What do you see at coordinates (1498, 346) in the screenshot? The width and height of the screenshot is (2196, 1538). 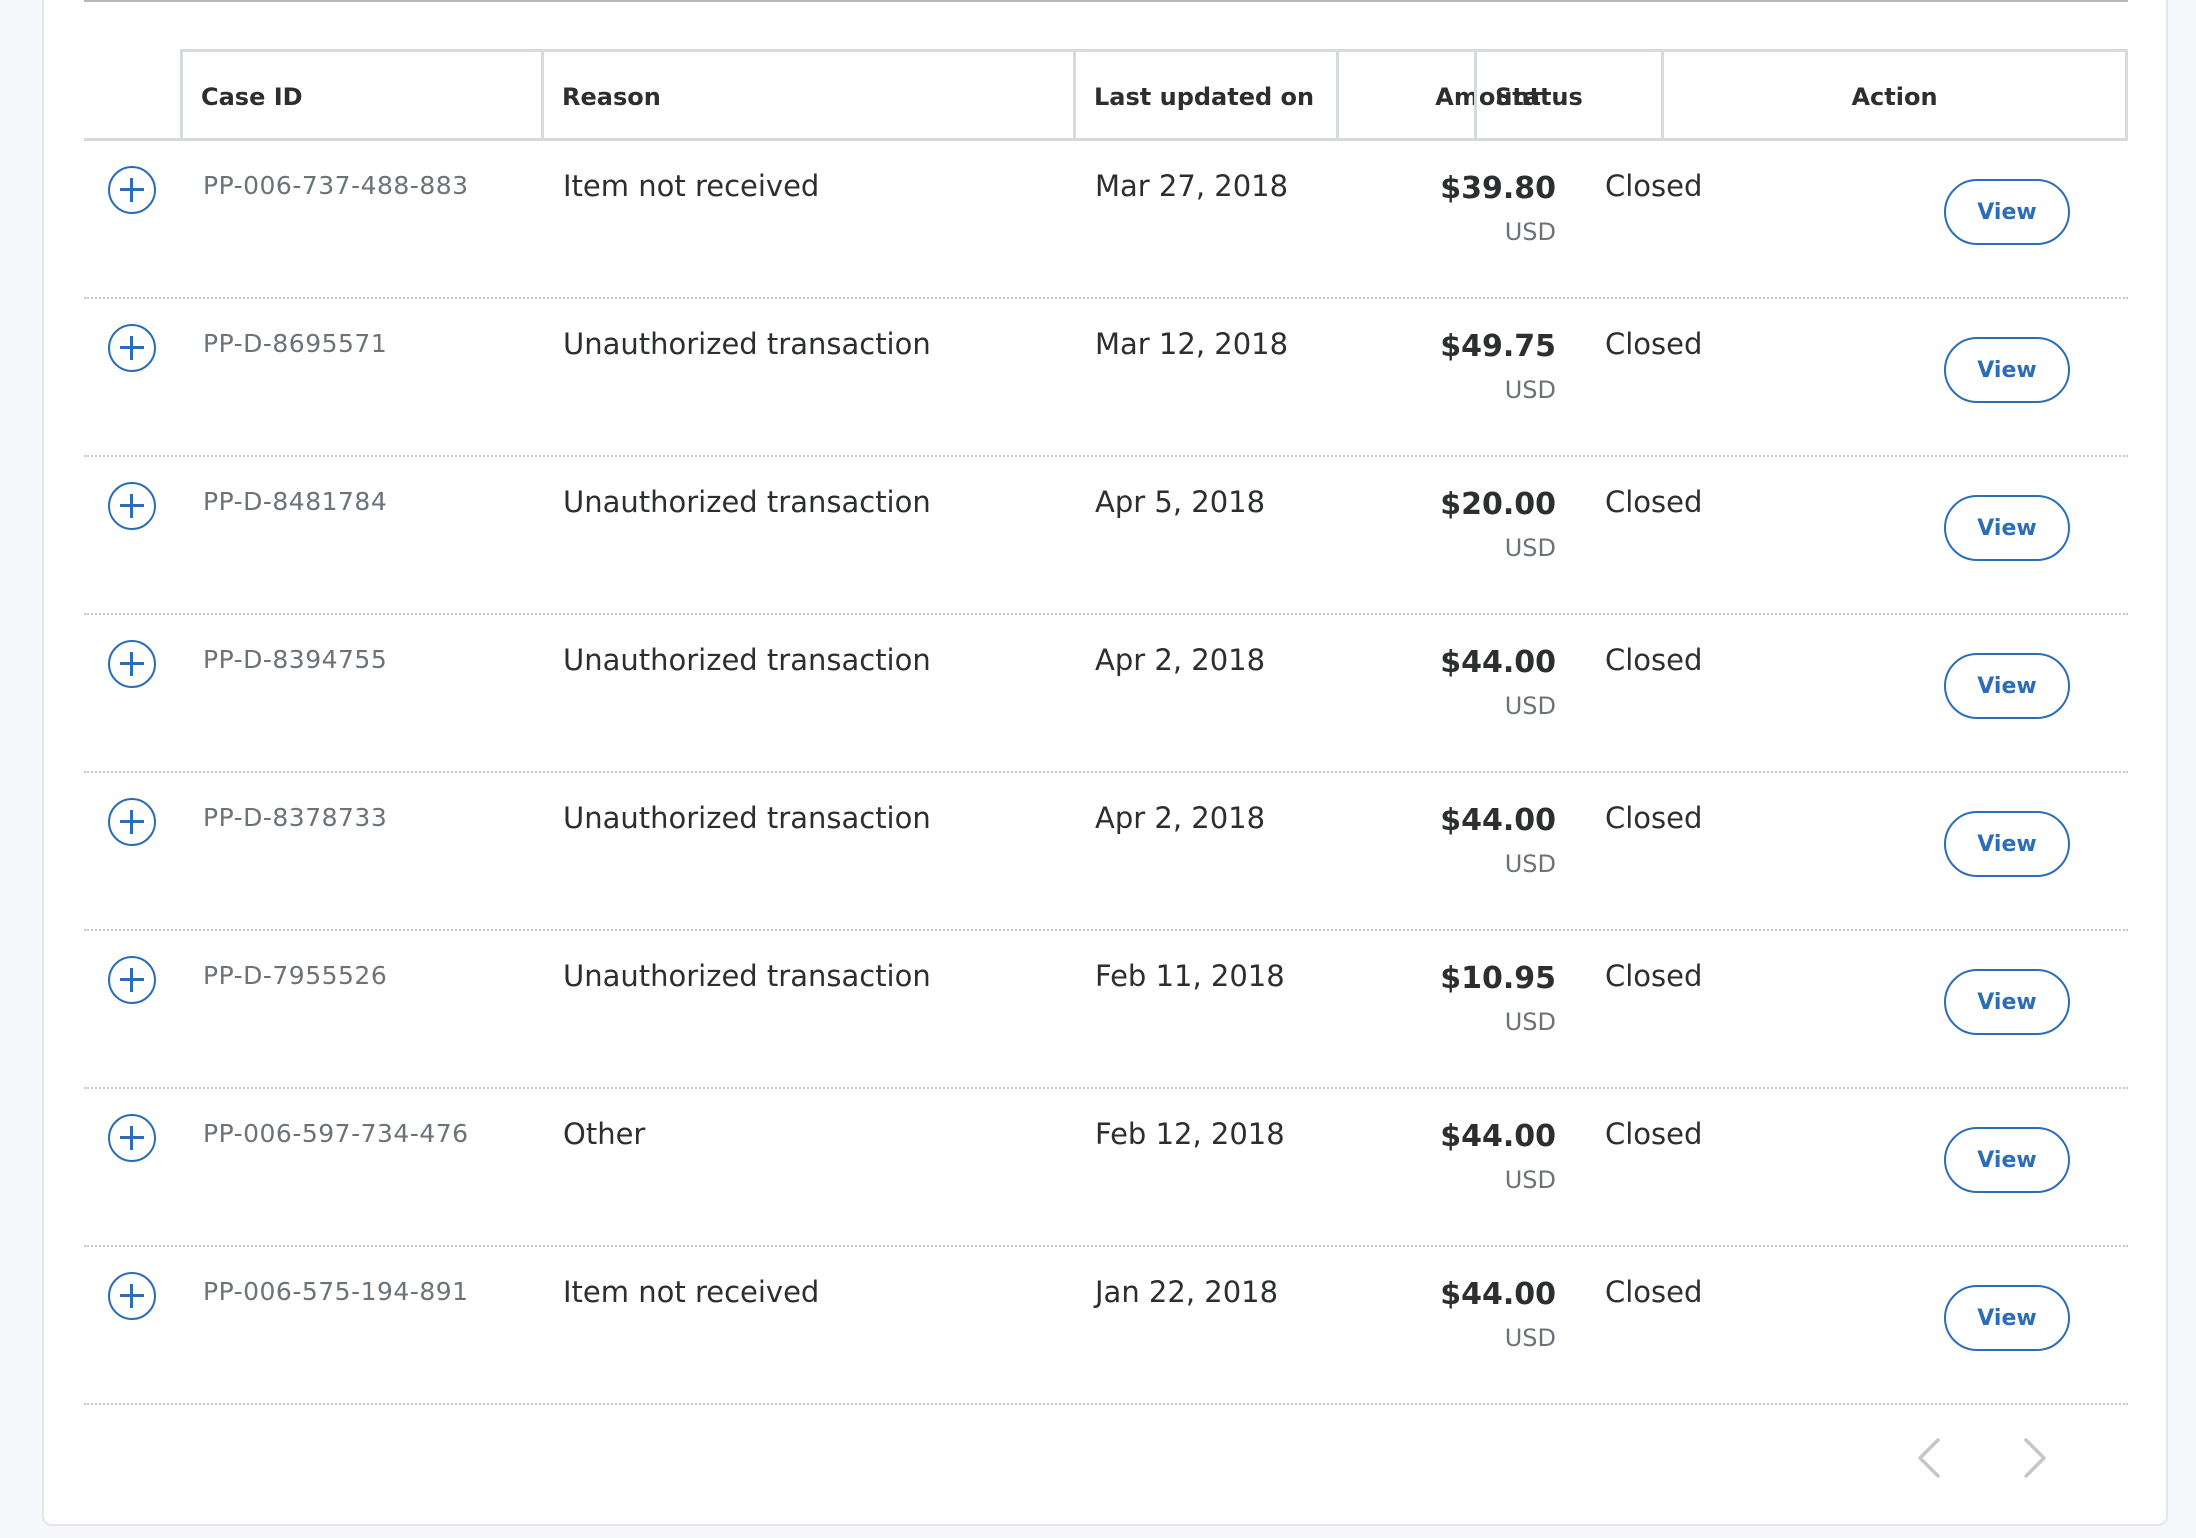 I see `amount-value: $49.75` at bounding box center [1498, 346].